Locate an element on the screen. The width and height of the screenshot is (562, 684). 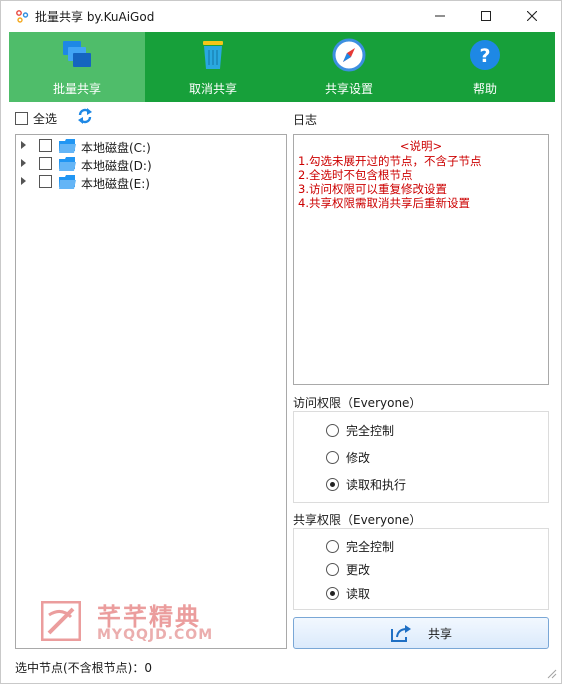
close-icon is located at coordinates (532, 16).